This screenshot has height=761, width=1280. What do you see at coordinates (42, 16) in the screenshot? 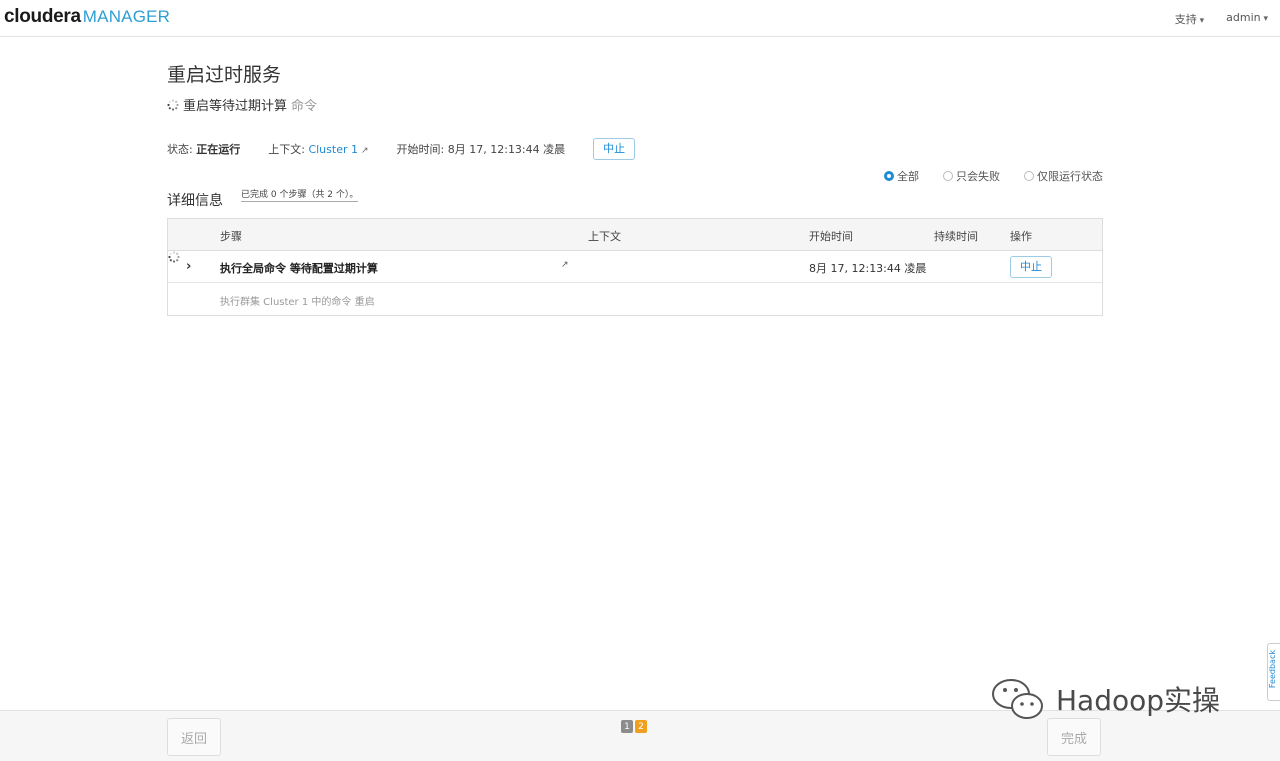
I see `logo-brand: cloudera` at bounding box center [42, 16].